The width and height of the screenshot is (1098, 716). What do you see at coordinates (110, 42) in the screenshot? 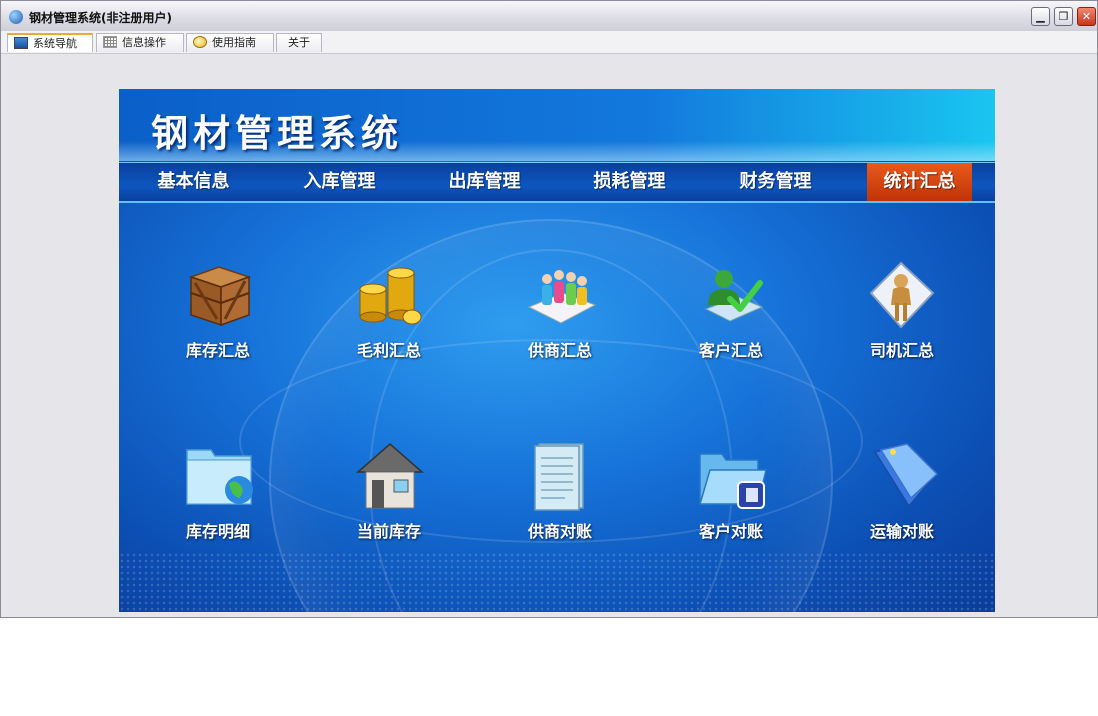
I see `grid-icon` at bounding box center [110, 42].